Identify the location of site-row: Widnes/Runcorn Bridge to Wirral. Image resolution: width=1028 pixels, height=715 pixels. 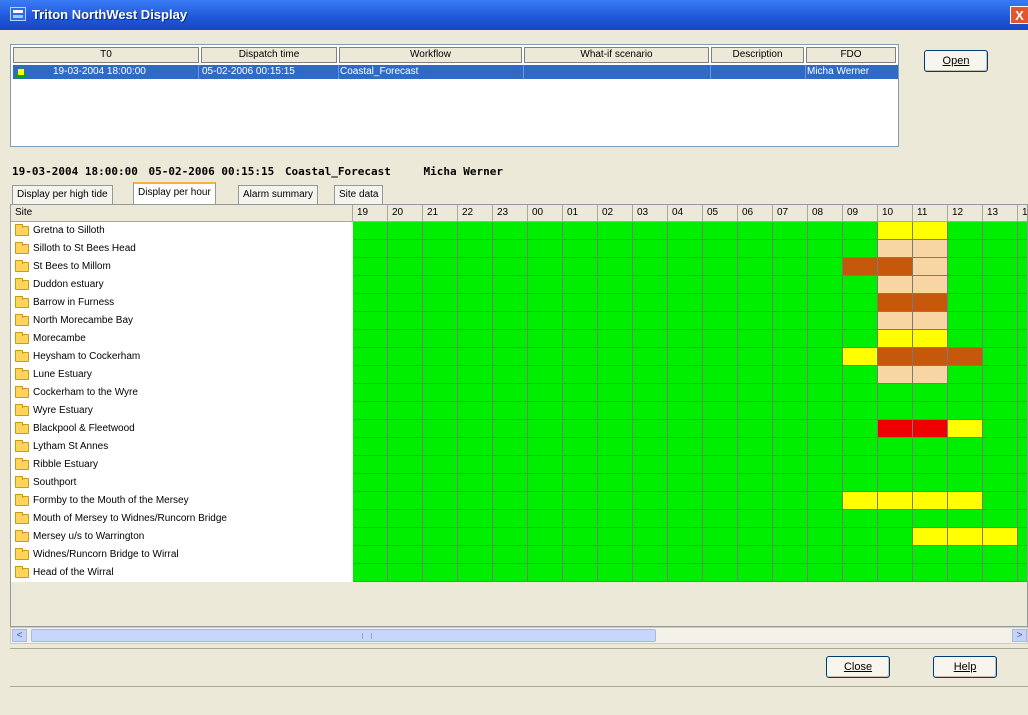
(182, 555).